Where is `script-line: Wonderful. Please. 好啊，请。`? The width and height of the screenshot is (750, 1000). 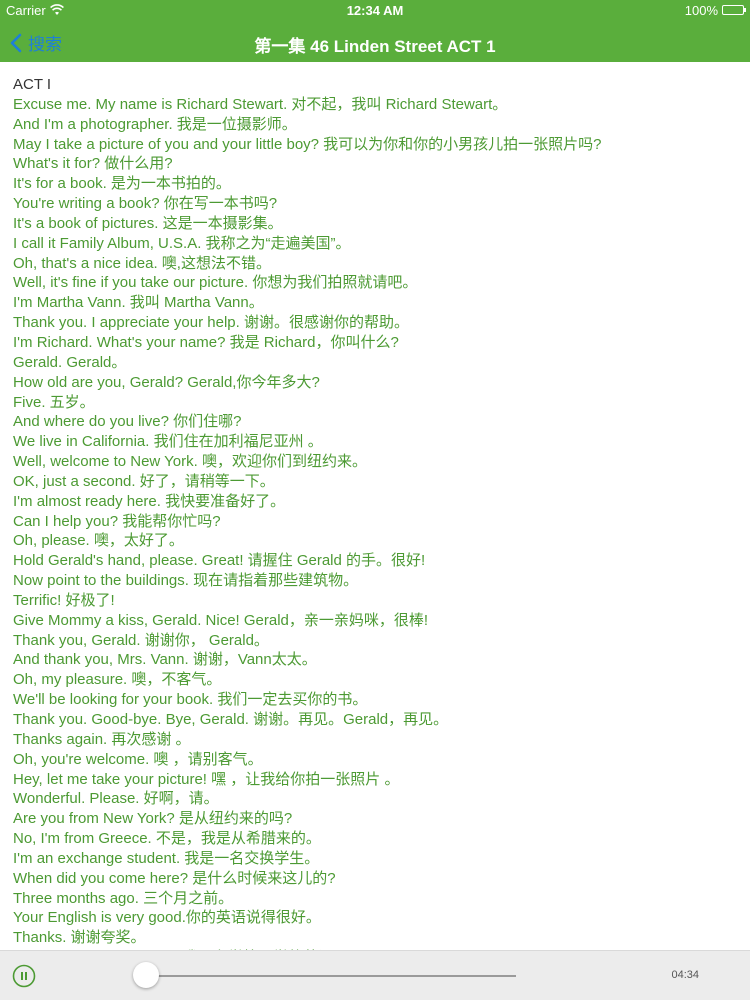
script-line: Wonderful. Please. 好啊，请。 is located at coordinates (116, 799).